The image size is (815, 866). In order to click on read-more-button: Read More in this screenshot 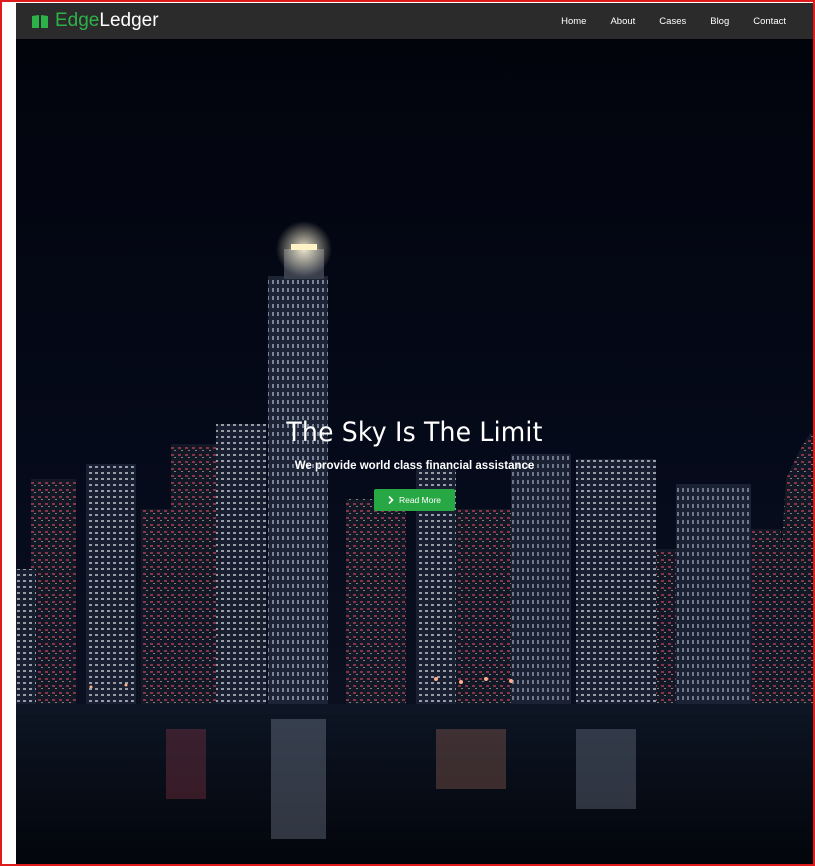, I will do `click(414, 500)`.